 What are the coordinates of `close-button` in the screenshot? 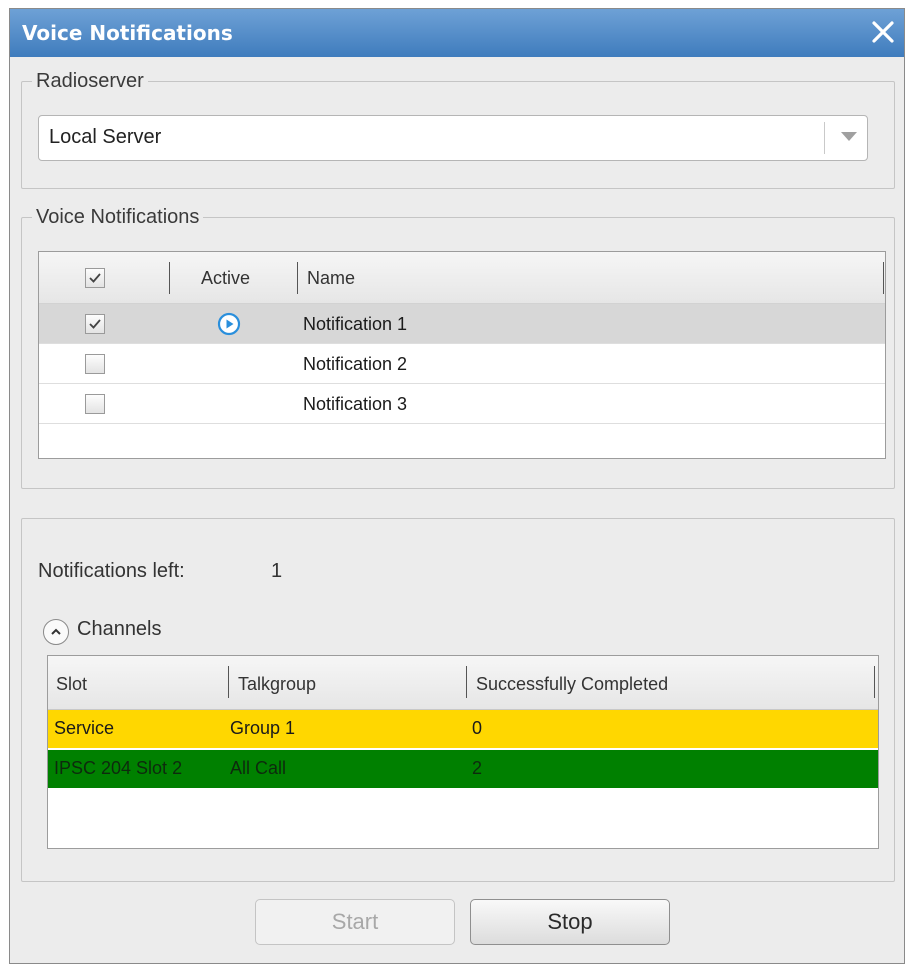 It's located at (883, 32).